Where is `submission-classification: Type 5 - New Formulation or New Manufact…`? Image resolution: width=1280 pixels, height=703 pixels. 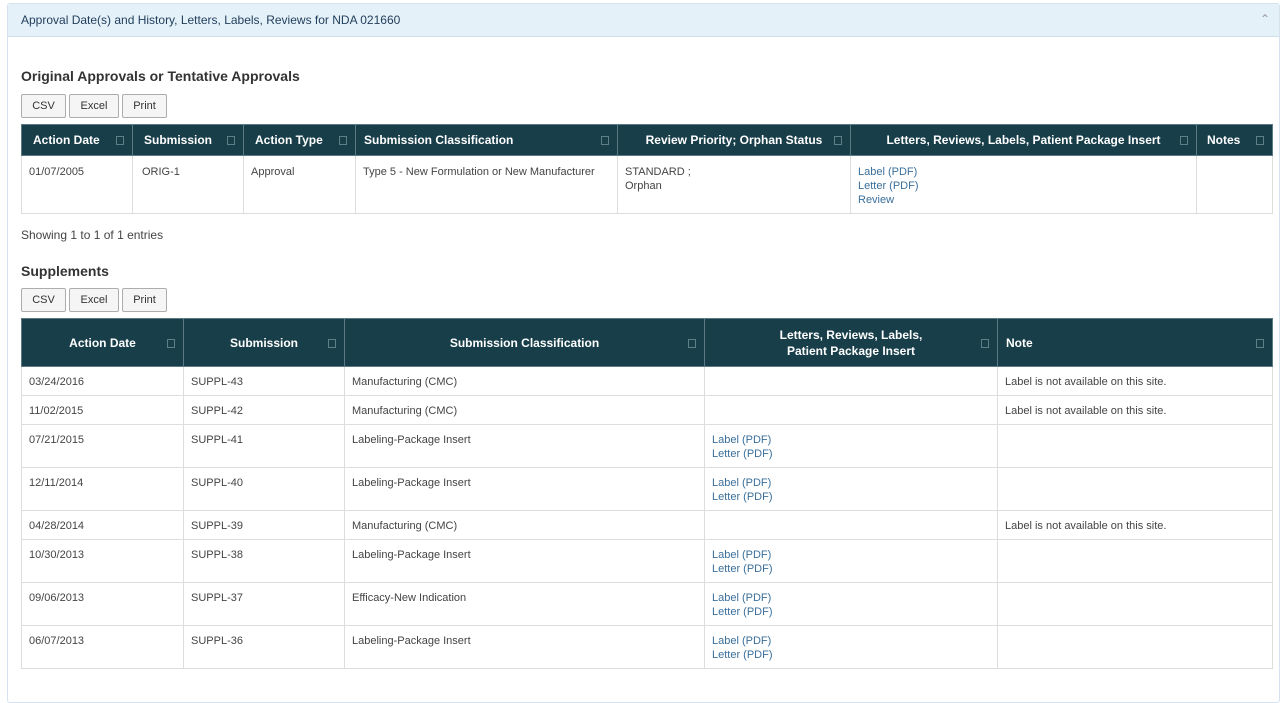 submission-classification: Type 5 - New Formulation or New Manufact… is located at coordinates (479, 172).